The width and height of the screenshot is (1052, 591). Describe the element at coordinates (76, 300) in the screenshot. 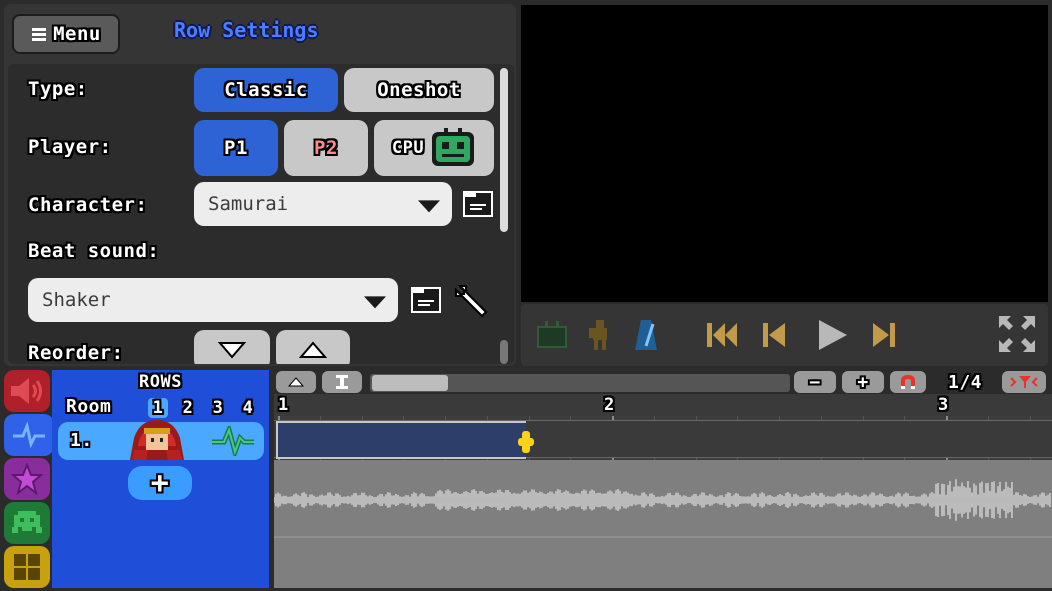

I see `beat-sound-value: Shaker` at that location.